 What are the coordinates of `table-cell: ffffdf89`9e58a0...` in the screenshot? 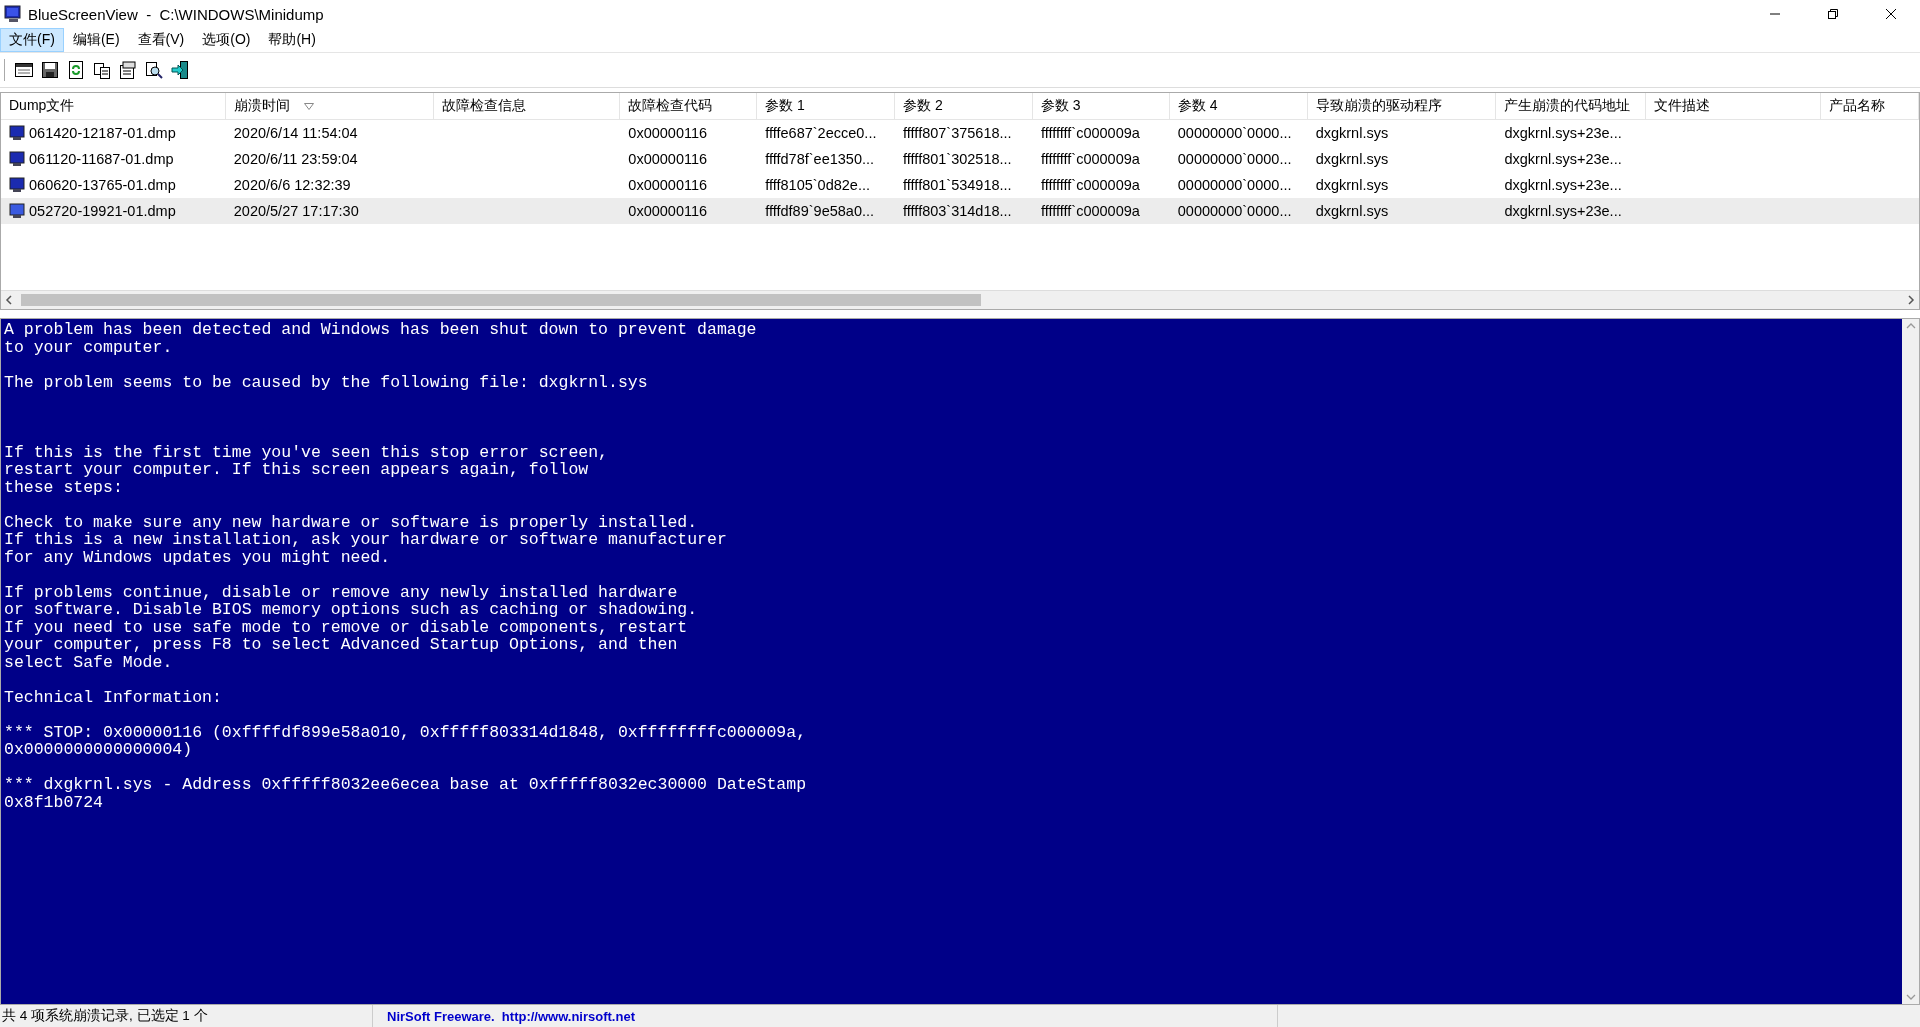 It's located at (820, 211).